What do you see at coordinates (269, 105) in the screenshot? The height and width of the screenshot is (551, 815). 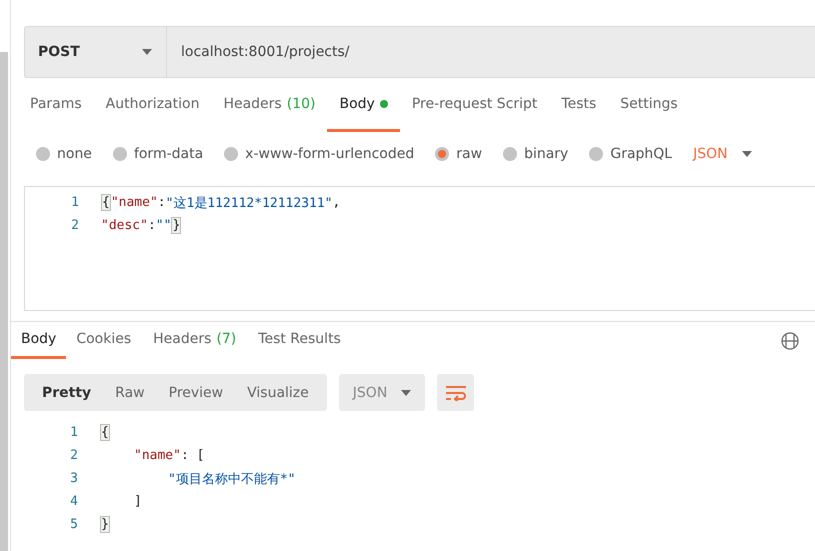 I see `request-tab: Headers (10)` at bounding box center [269, 105].